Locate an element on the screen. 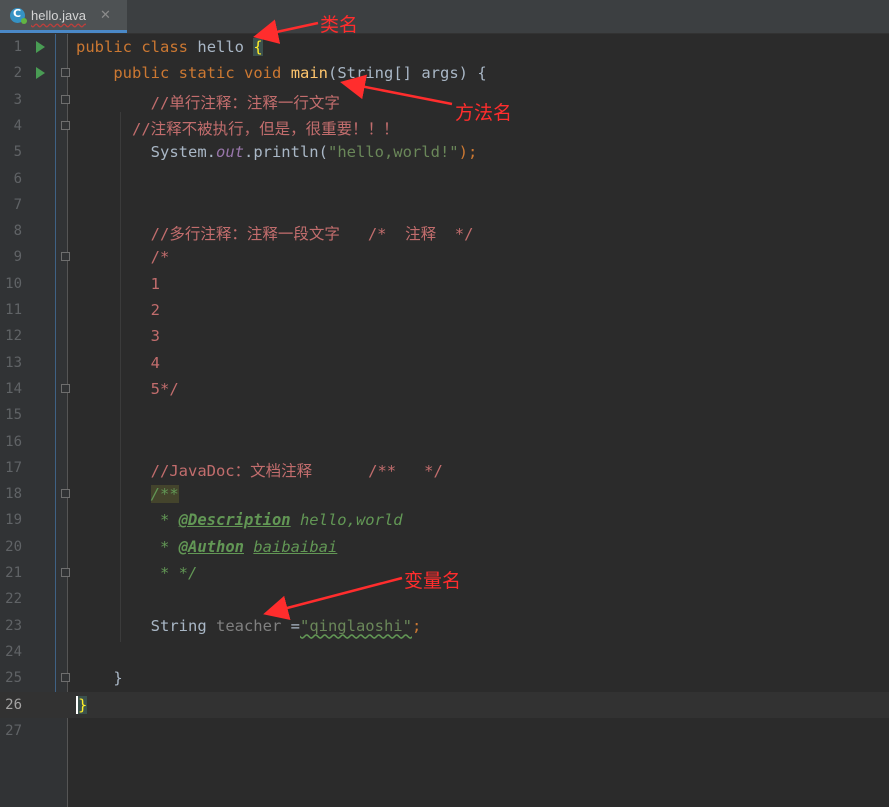 The height and width of the screenshot is (807, 889). line-number: 8 is located at coordinates (17, 231).